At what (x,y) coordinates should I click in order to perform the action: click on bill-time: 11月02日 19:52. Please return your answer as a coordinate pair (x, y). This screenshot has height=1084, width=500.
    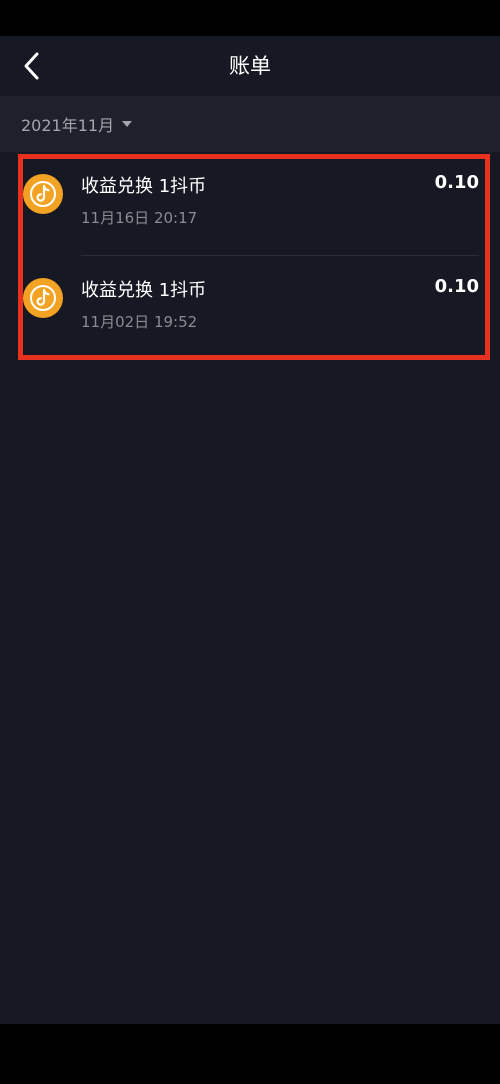
    Looking at the image, I should click on (139, 322).